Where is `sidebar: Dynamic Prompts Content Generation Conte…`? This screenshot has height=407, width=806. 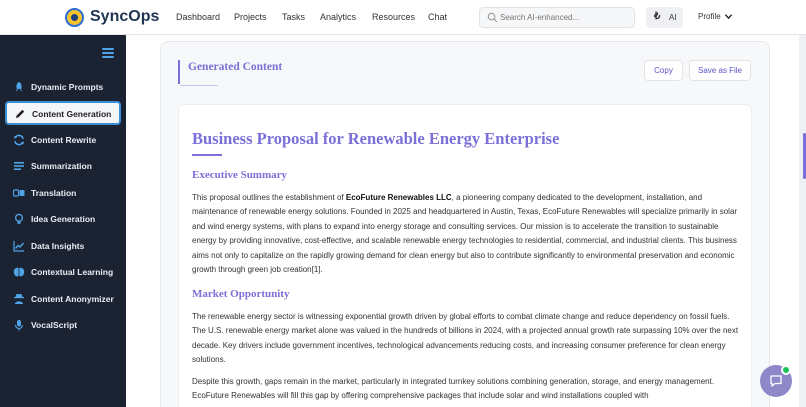 sidebar: Dynamic Prompts Content Generation Conte… is located at coordinates (63, 221).